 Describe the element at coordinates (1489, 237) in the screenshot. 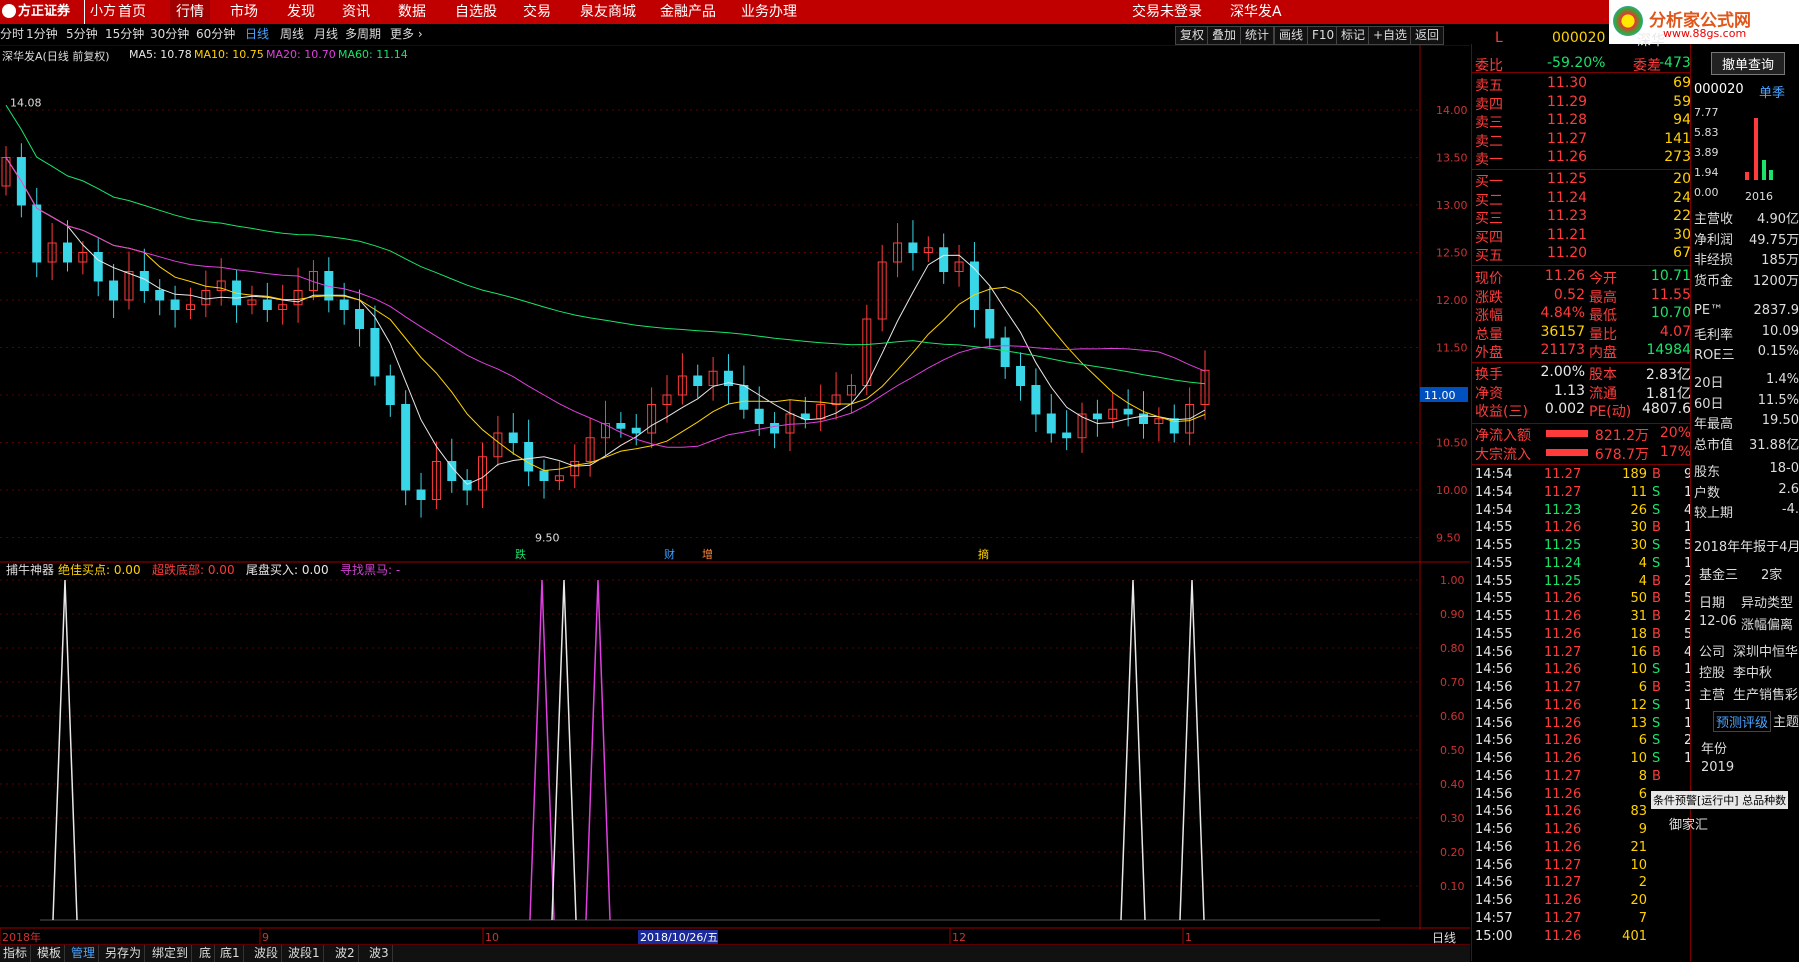

I see `bid-label-3: 买四` at that location.